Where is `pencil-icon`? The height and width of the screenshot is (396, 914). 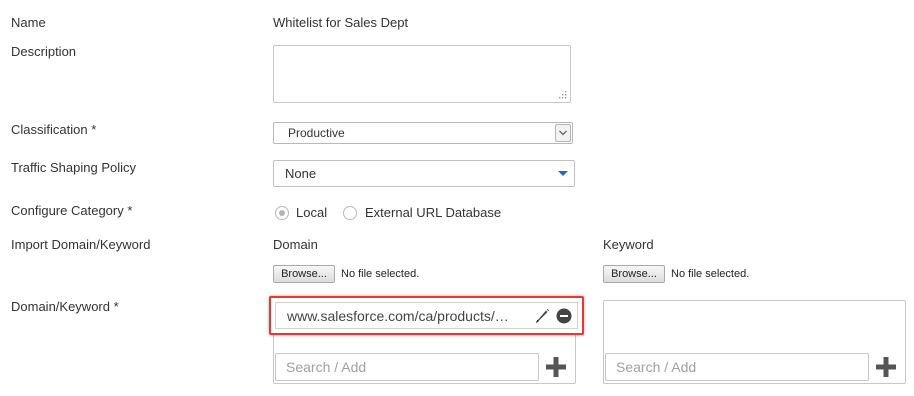
pencil-icon is located at coordinates (542, 316).